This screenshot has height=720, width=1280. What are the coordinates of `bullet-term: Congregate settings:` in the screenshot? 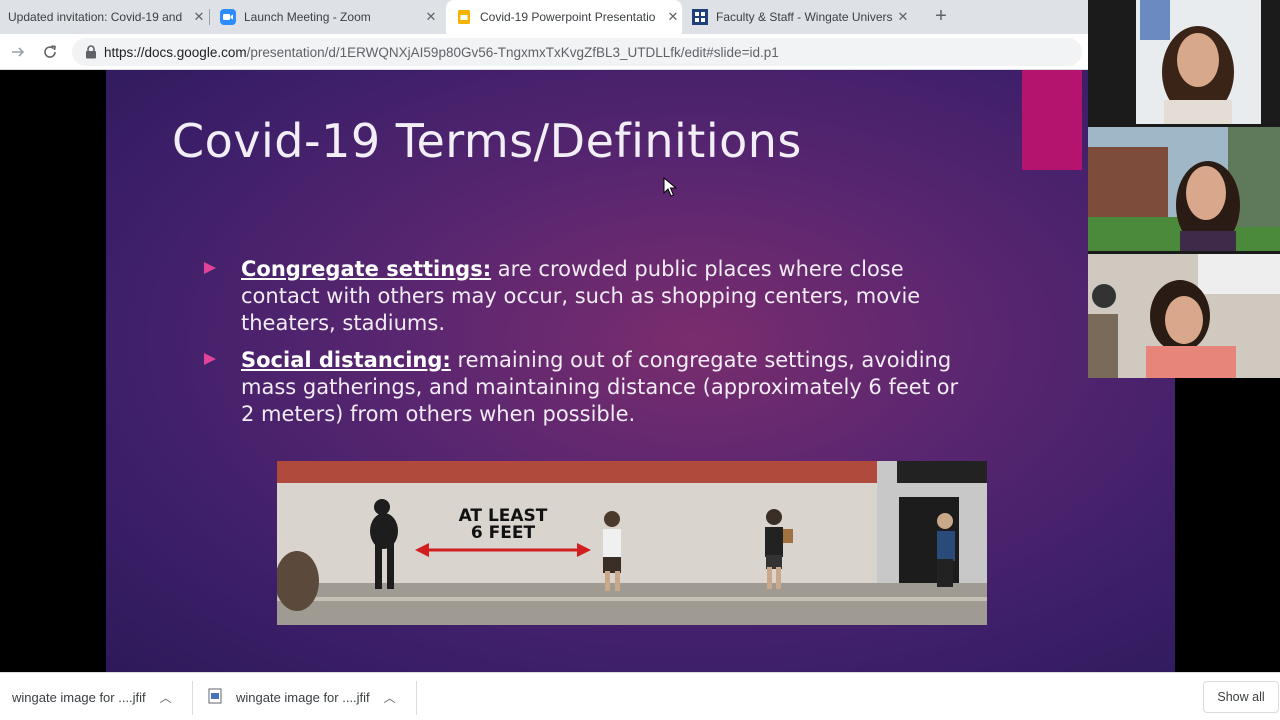 It's located at (366, 269).